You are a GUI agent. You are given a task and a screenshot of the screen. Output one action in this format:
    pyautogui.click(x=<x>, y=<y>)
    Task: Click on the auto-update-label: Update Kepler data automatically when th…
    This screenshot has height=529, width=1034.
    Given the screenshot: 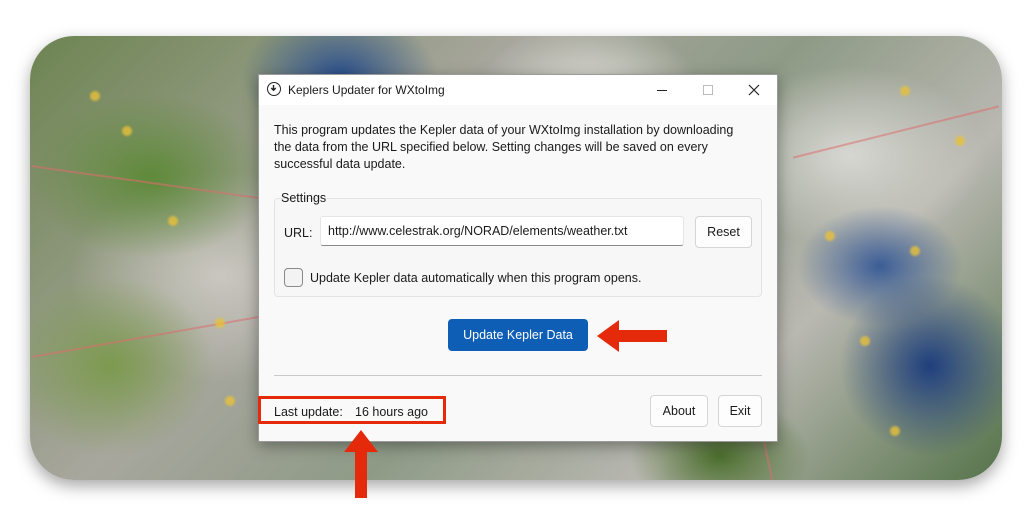 What is the action you would take?
    pyautogui.click(x=475, y=278)
    